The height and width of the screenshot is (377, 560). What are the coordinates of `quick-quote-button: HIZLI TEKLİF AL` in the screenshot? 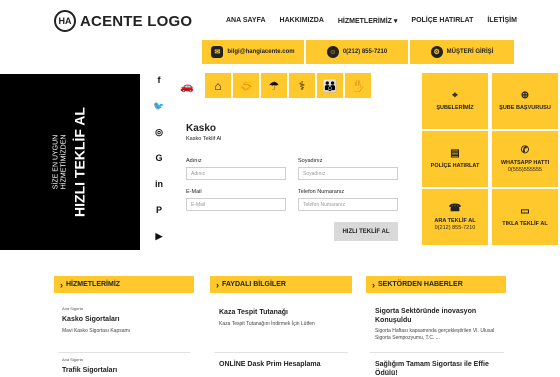 It's located at (366, 231).